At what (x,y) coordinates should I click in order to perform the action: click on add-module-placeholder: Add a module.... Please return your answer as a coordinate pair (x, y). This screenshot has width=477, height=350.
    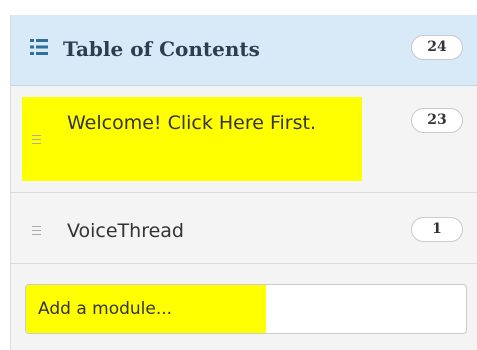
    Looking at the image, I should click on (105, 309).